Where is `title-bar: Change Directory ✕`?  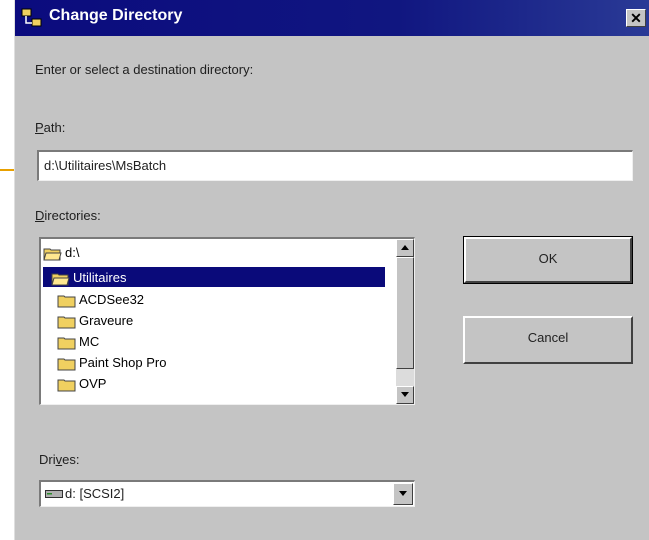 title-bar: Change Directory ✕ is located at coordinates (332, 18).